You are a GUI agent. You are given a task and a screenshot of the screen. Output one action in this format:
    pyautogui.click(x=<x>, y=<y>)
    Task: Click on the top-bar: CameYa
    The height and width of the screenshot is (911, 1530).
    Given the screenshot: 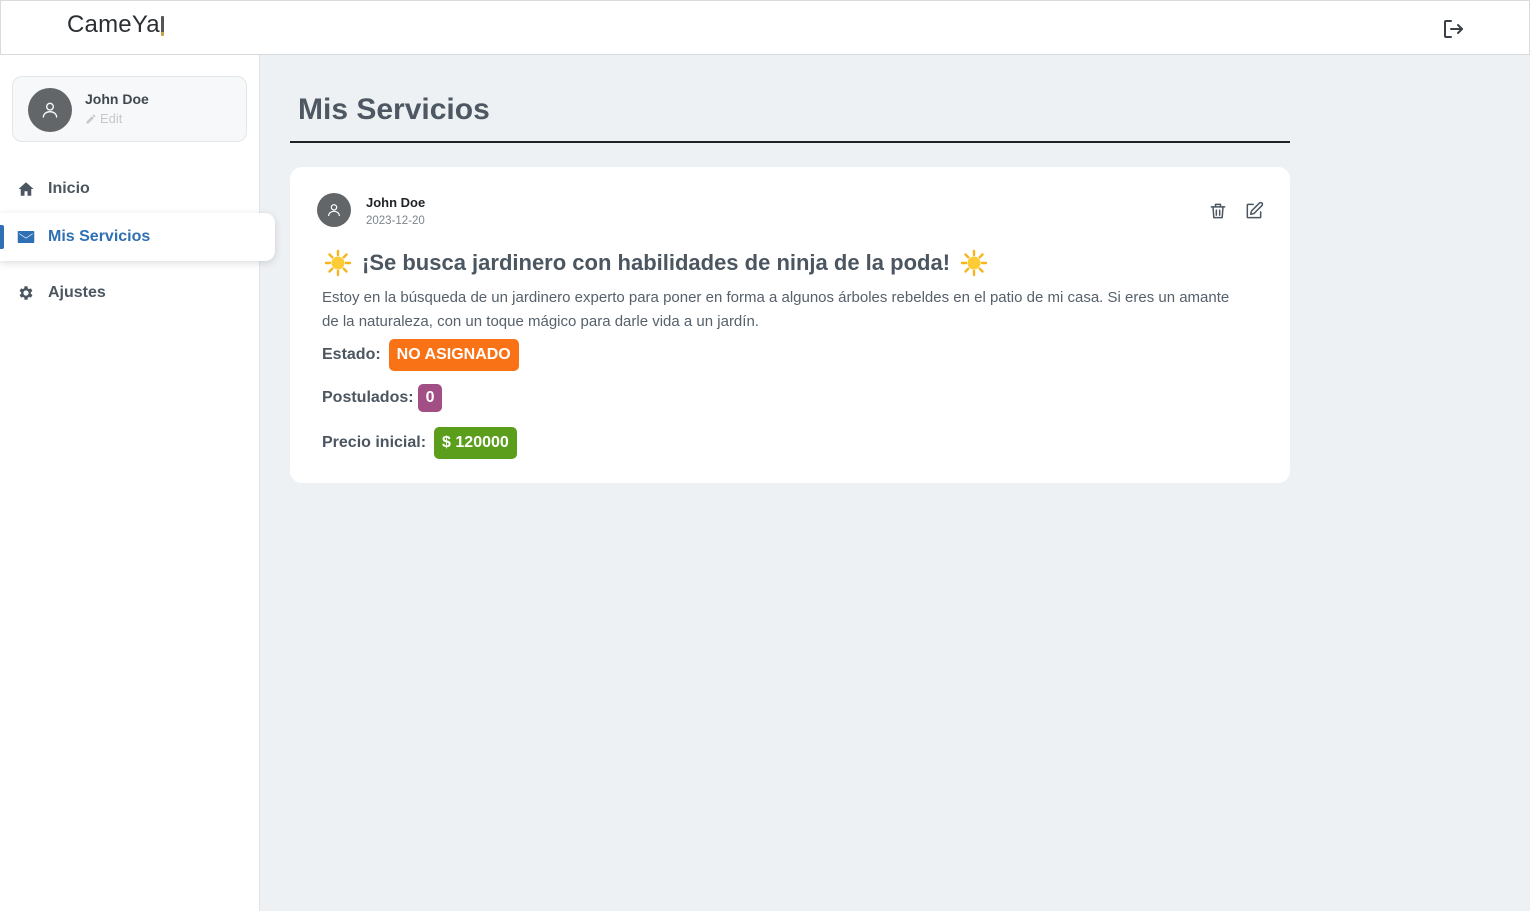 What is the action you would take?
    pyautogui.click(x=765, y=27)
    